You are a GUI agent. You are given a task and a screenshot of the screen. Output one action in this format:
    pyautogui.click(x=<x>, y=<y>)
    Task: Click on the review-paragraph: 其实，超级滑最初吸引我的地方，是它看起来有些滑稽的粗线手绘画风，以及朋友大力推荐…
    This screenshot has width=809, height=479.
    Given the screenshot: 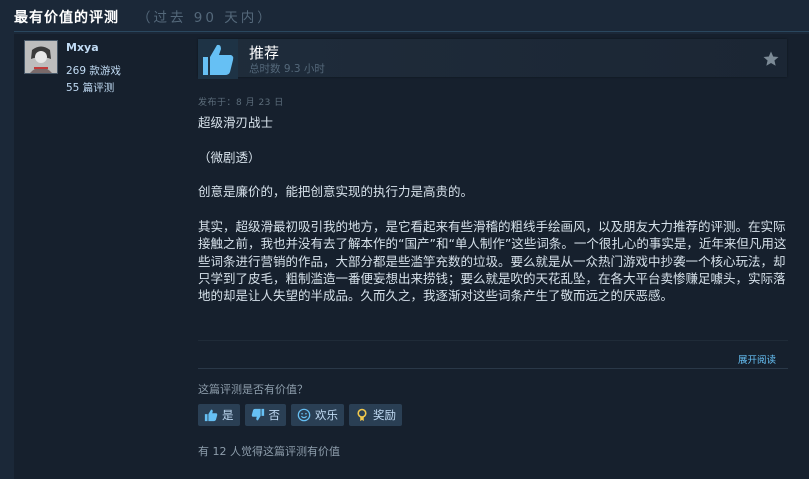 What is the action you would take?
    pyautogui.click(x=492, y=261)
    